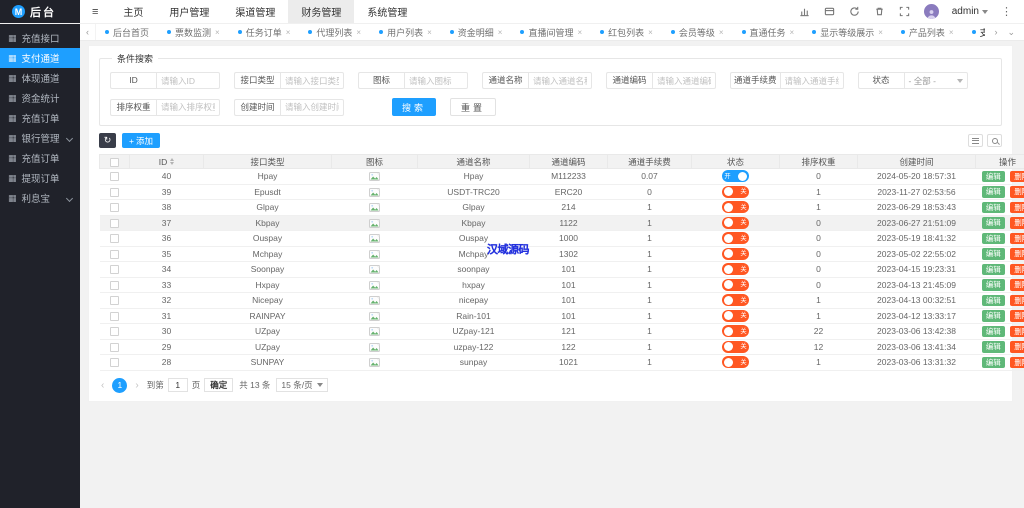 The width and height of the screenshot is (1024, 508). Describe the element at coordinates (735, 176) in the screenshot. I see `status-toggle: 开` at that location.